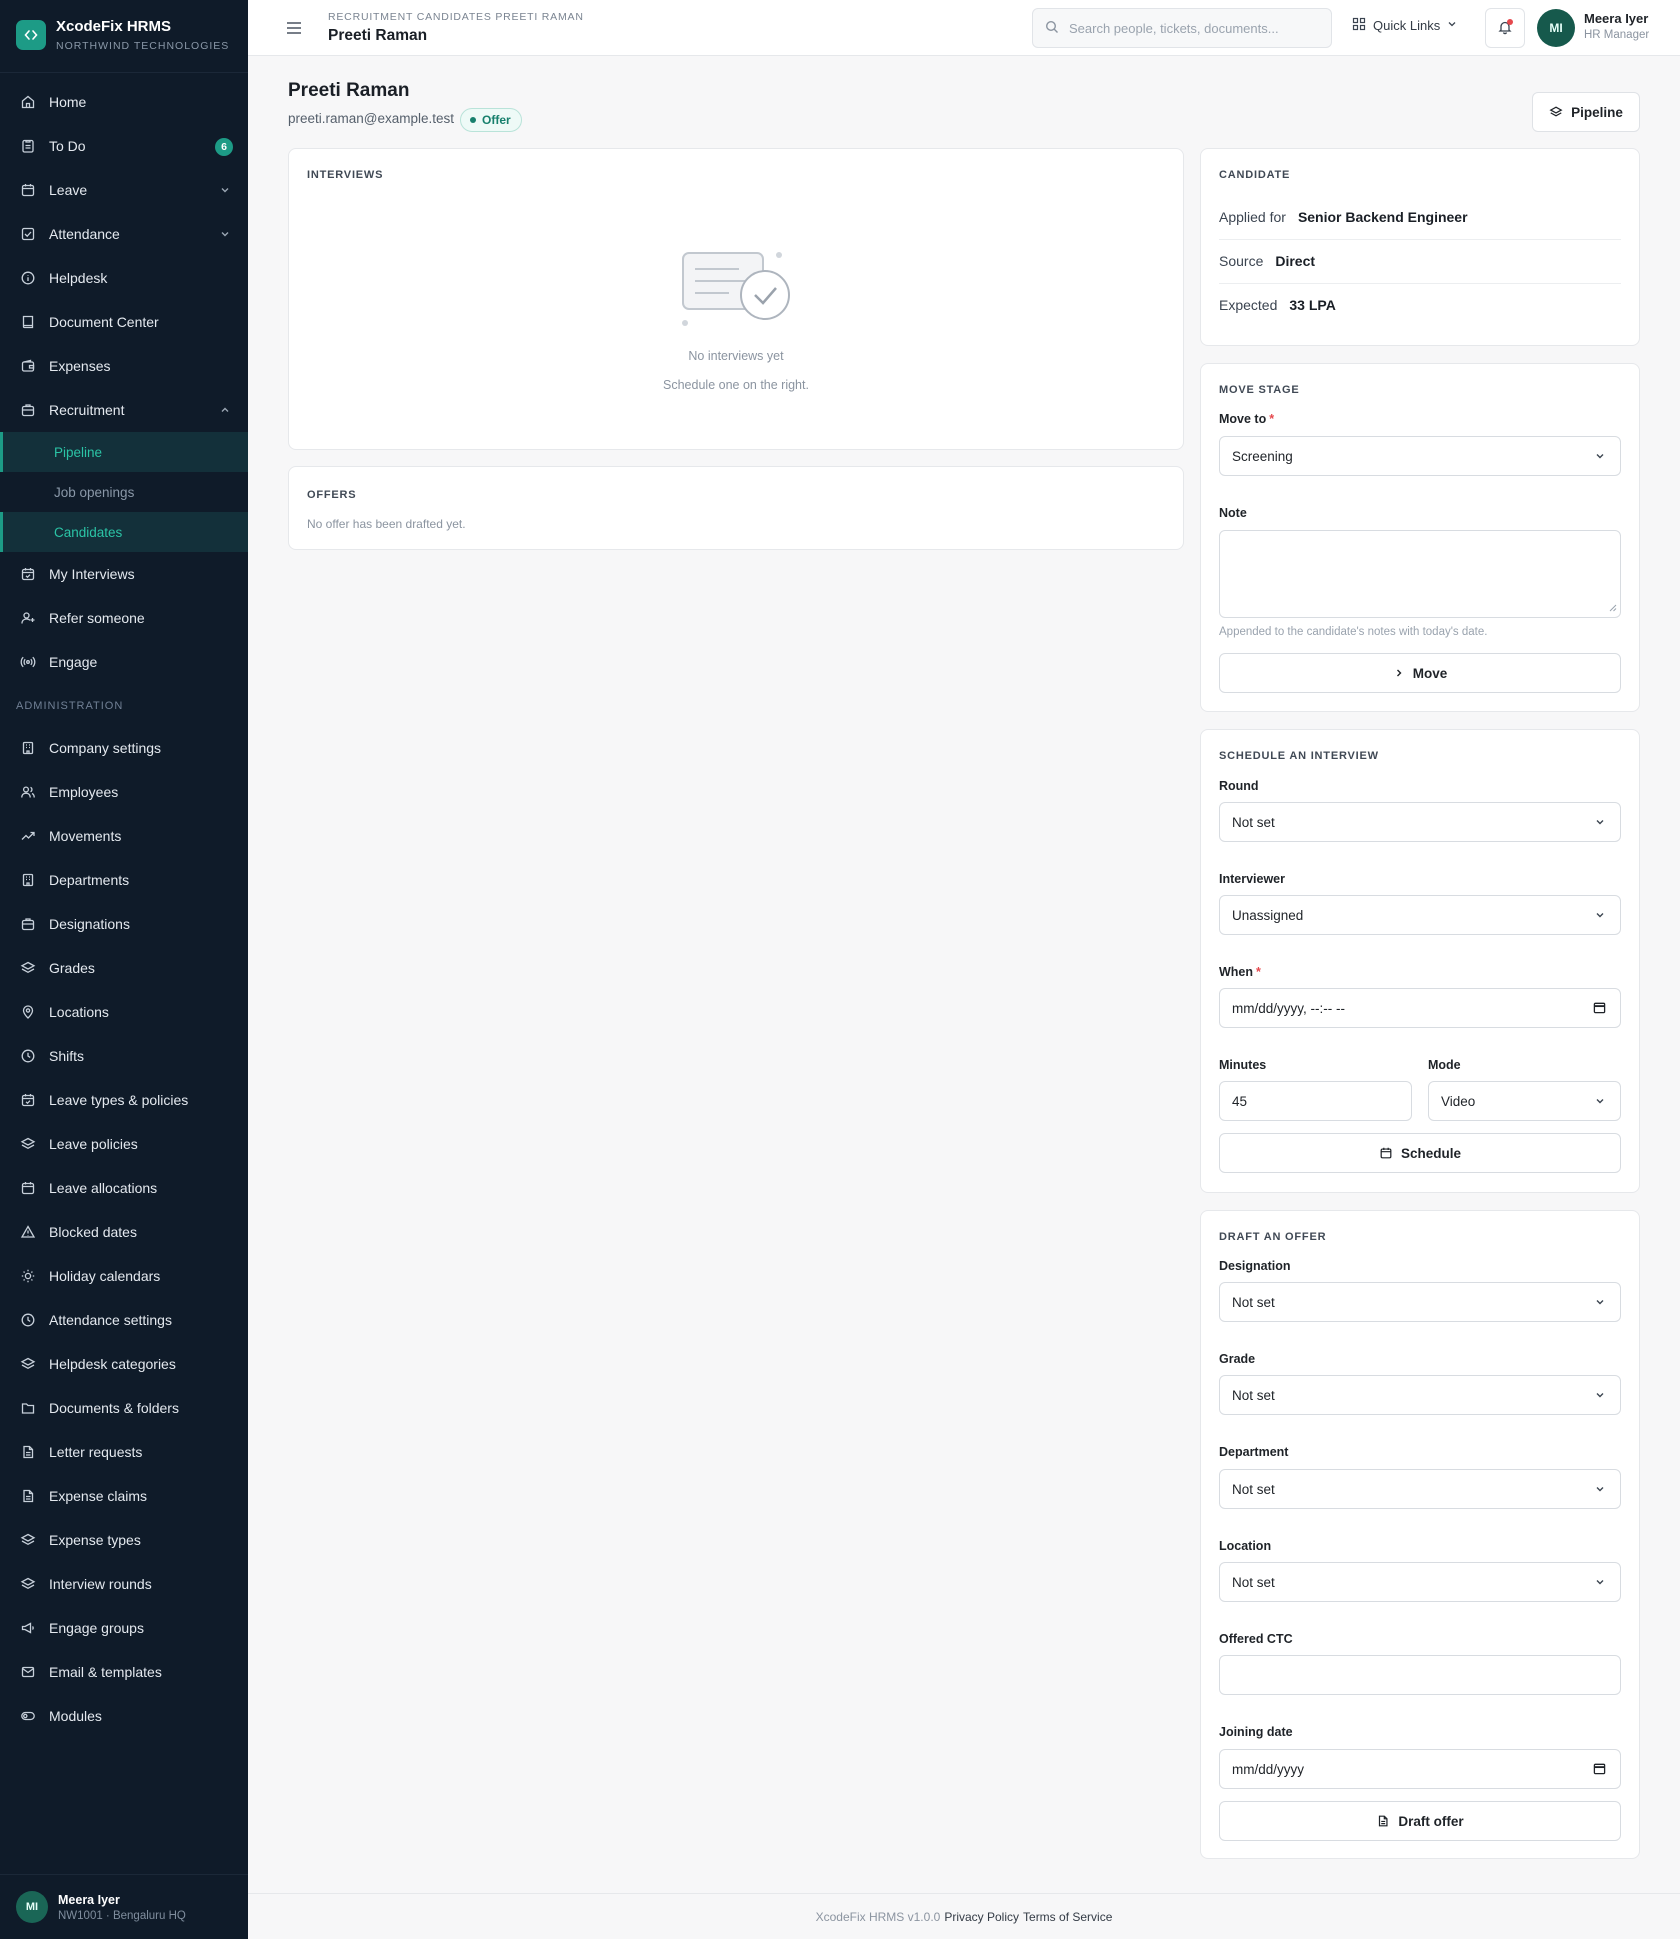 The width and height of the screenshot is (1680, 1939). What do you see at coordinates (124, 1408) in the screenshot?
I see `sidebar-item-documents-folders: Documents & folders` at bounding box center [124, 1408].